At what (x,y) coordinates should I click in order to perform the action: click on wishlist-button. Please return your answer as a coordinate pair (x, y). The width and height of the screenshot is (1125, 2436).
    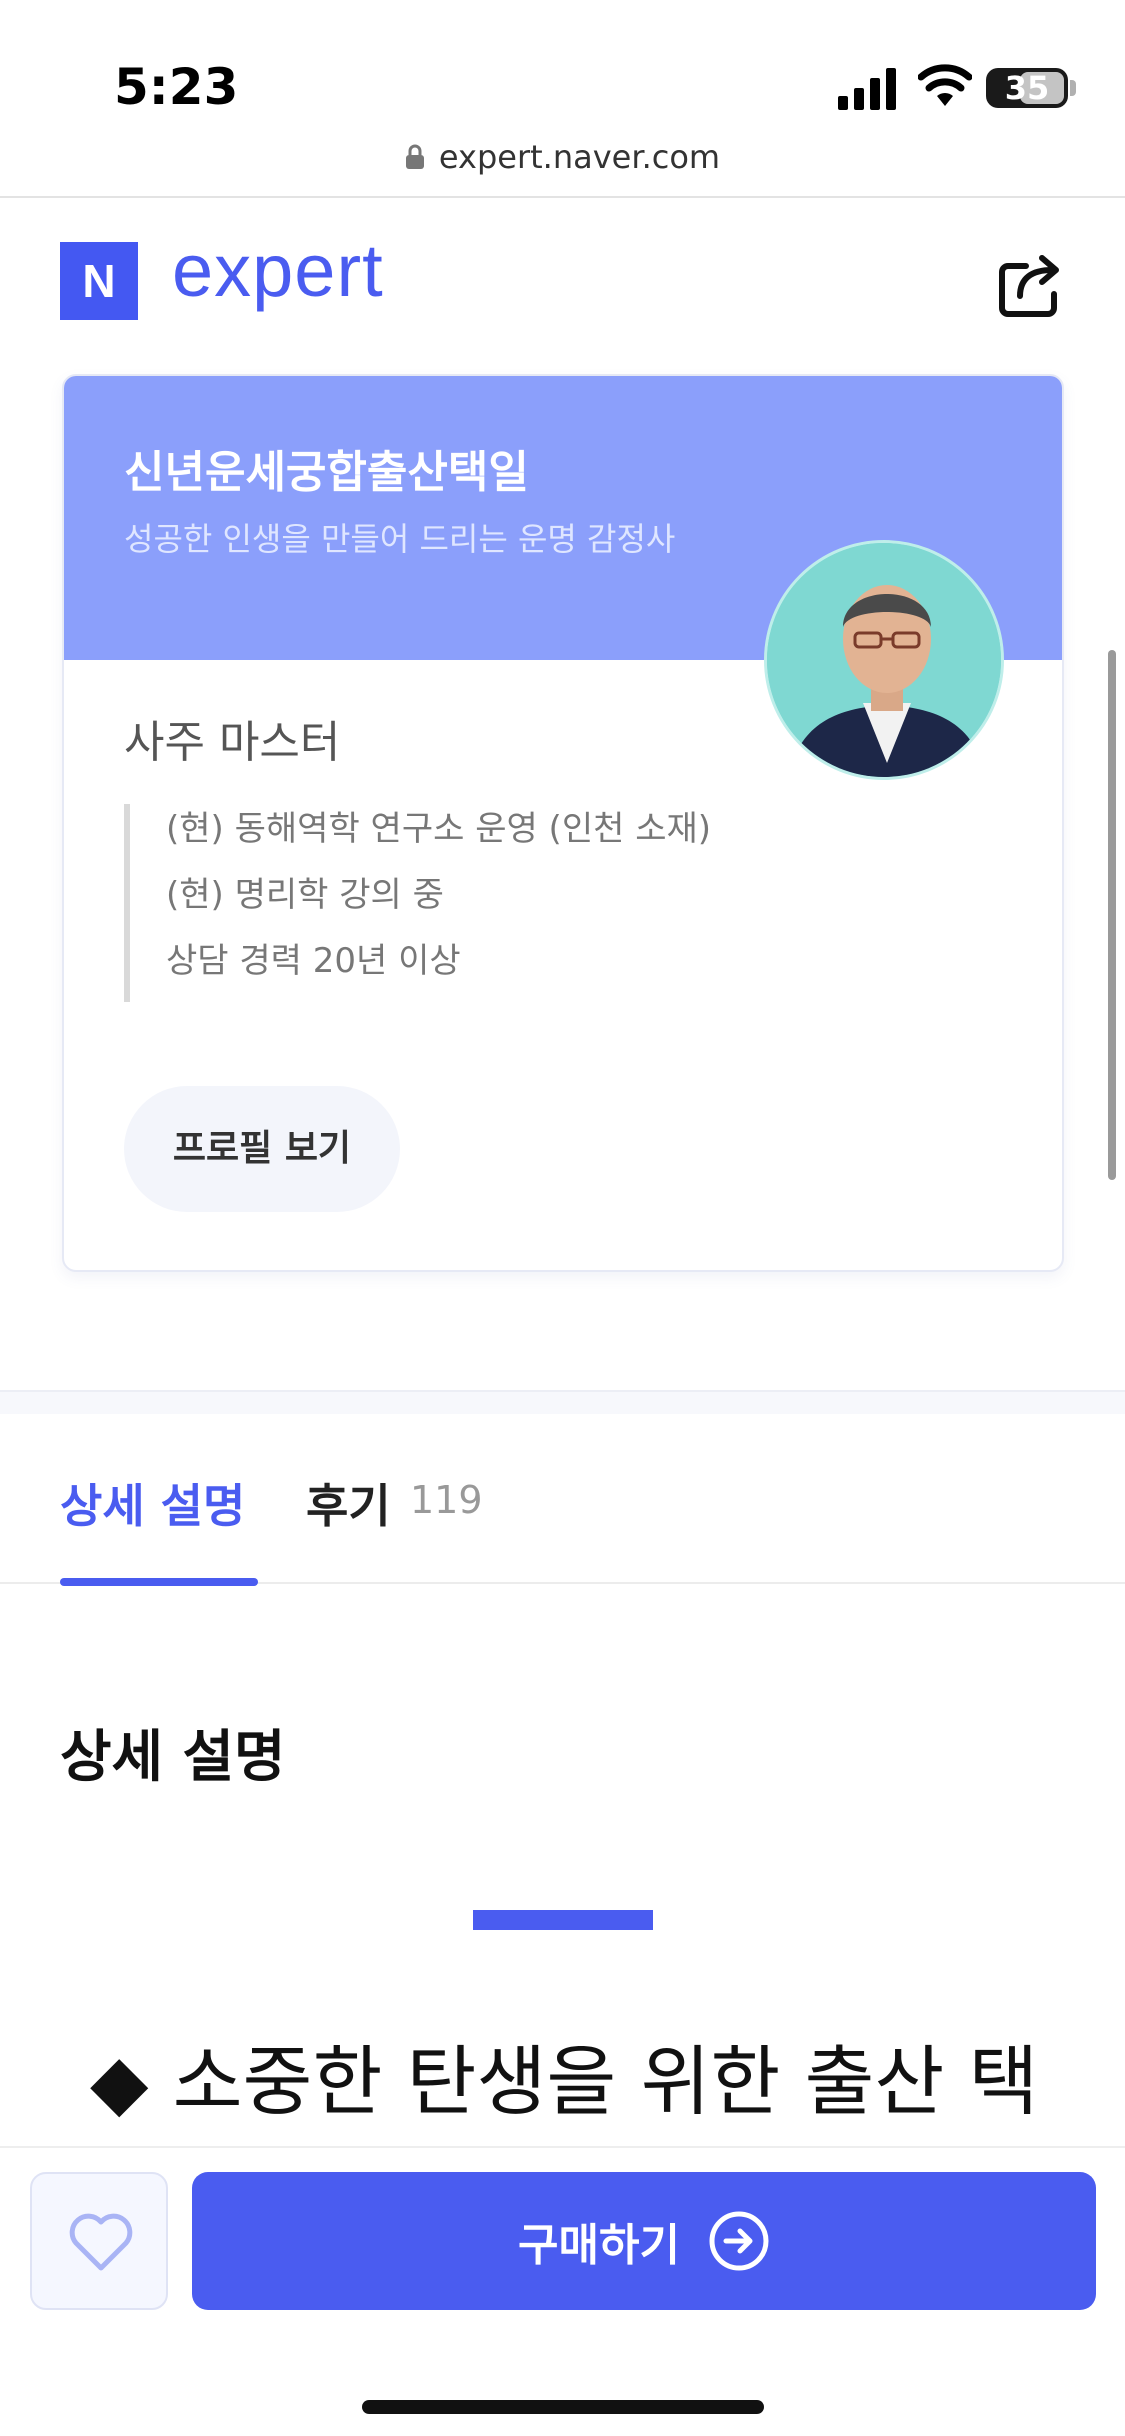
    Looking at the image, I should click on (99, 2241).